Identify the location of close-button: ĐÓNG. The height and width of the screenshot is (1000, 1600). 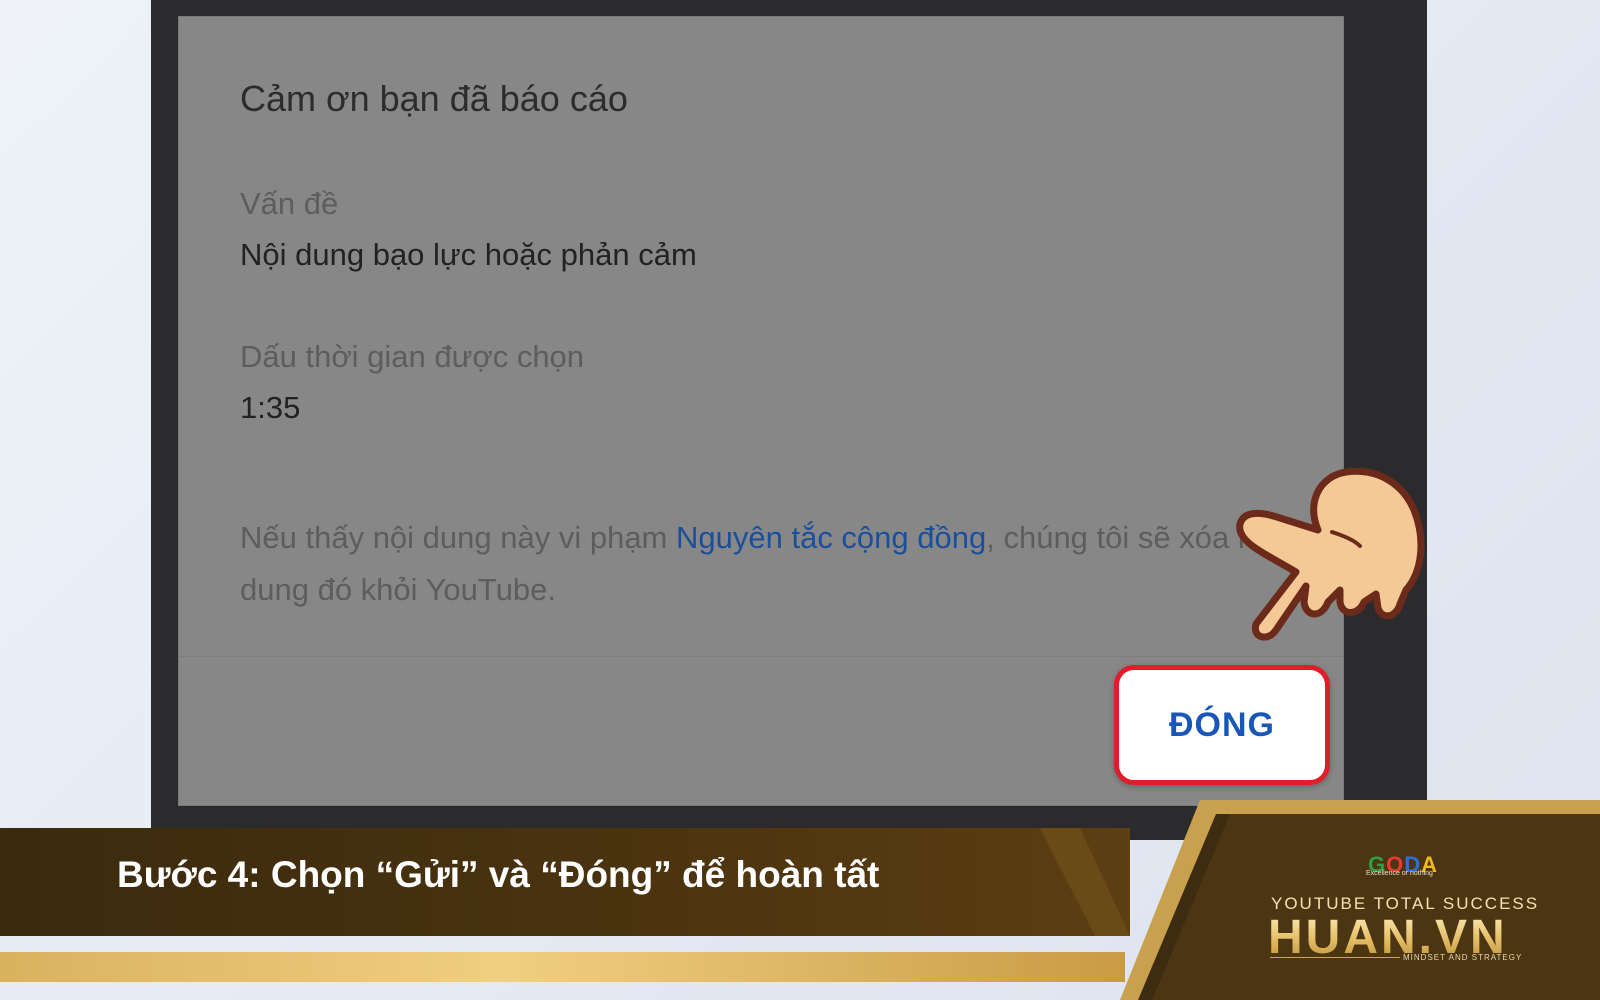
(1222, 725).